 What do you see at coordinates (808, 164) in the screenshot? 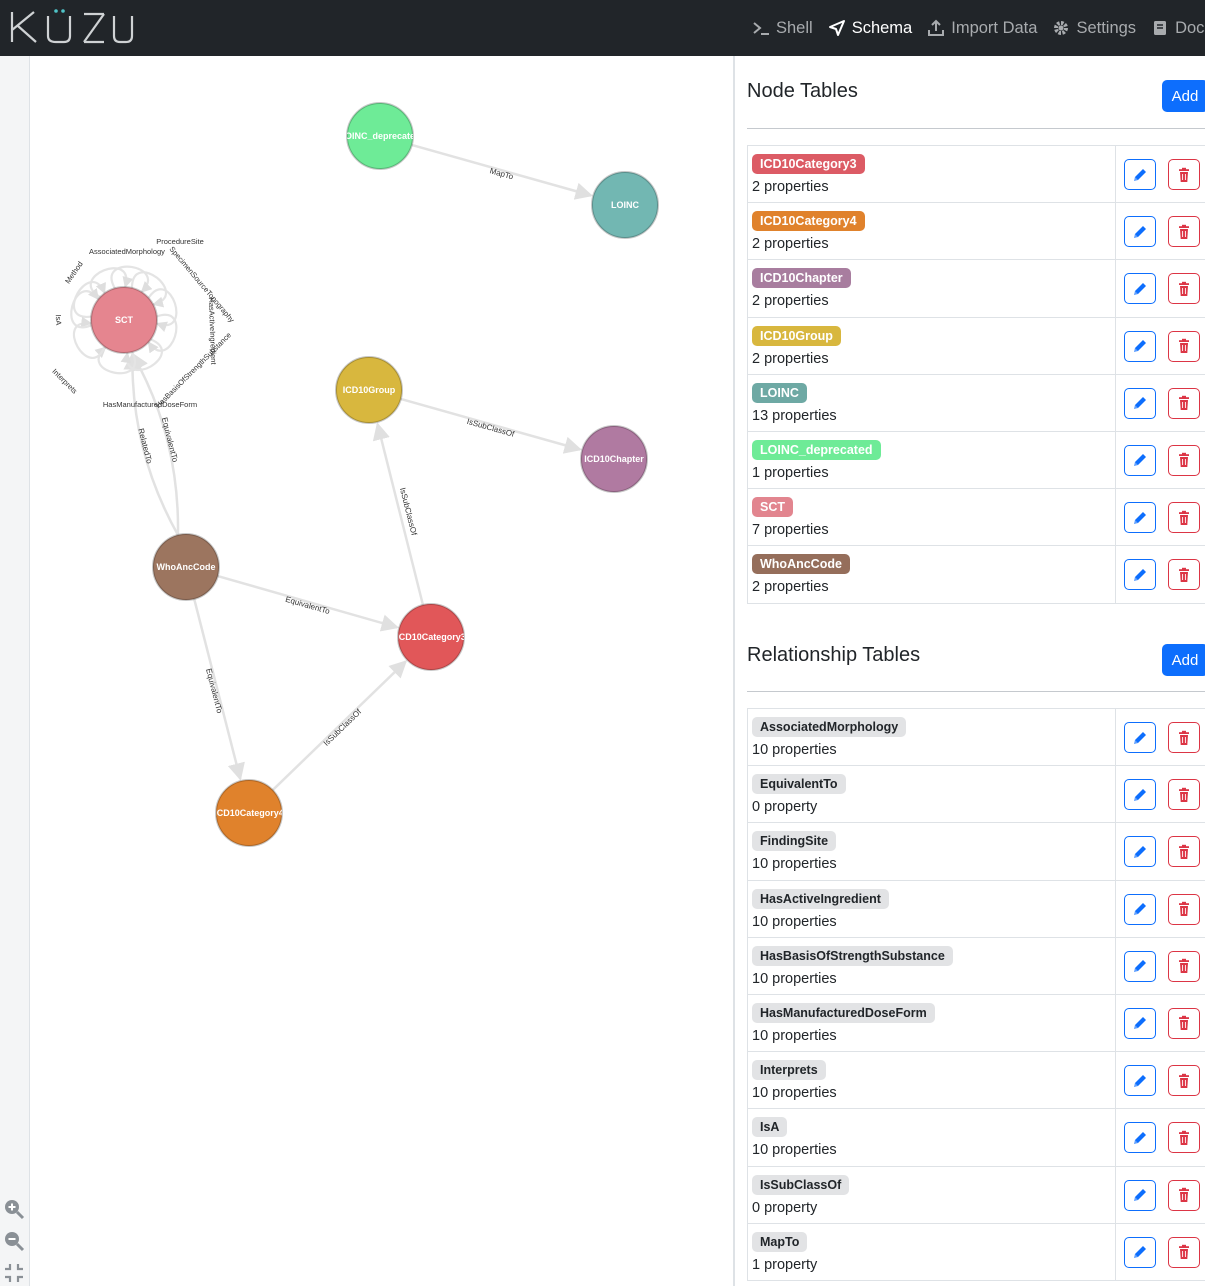
I see `table-name-badge: ICD10Category3` at bounding box center [808, 164].